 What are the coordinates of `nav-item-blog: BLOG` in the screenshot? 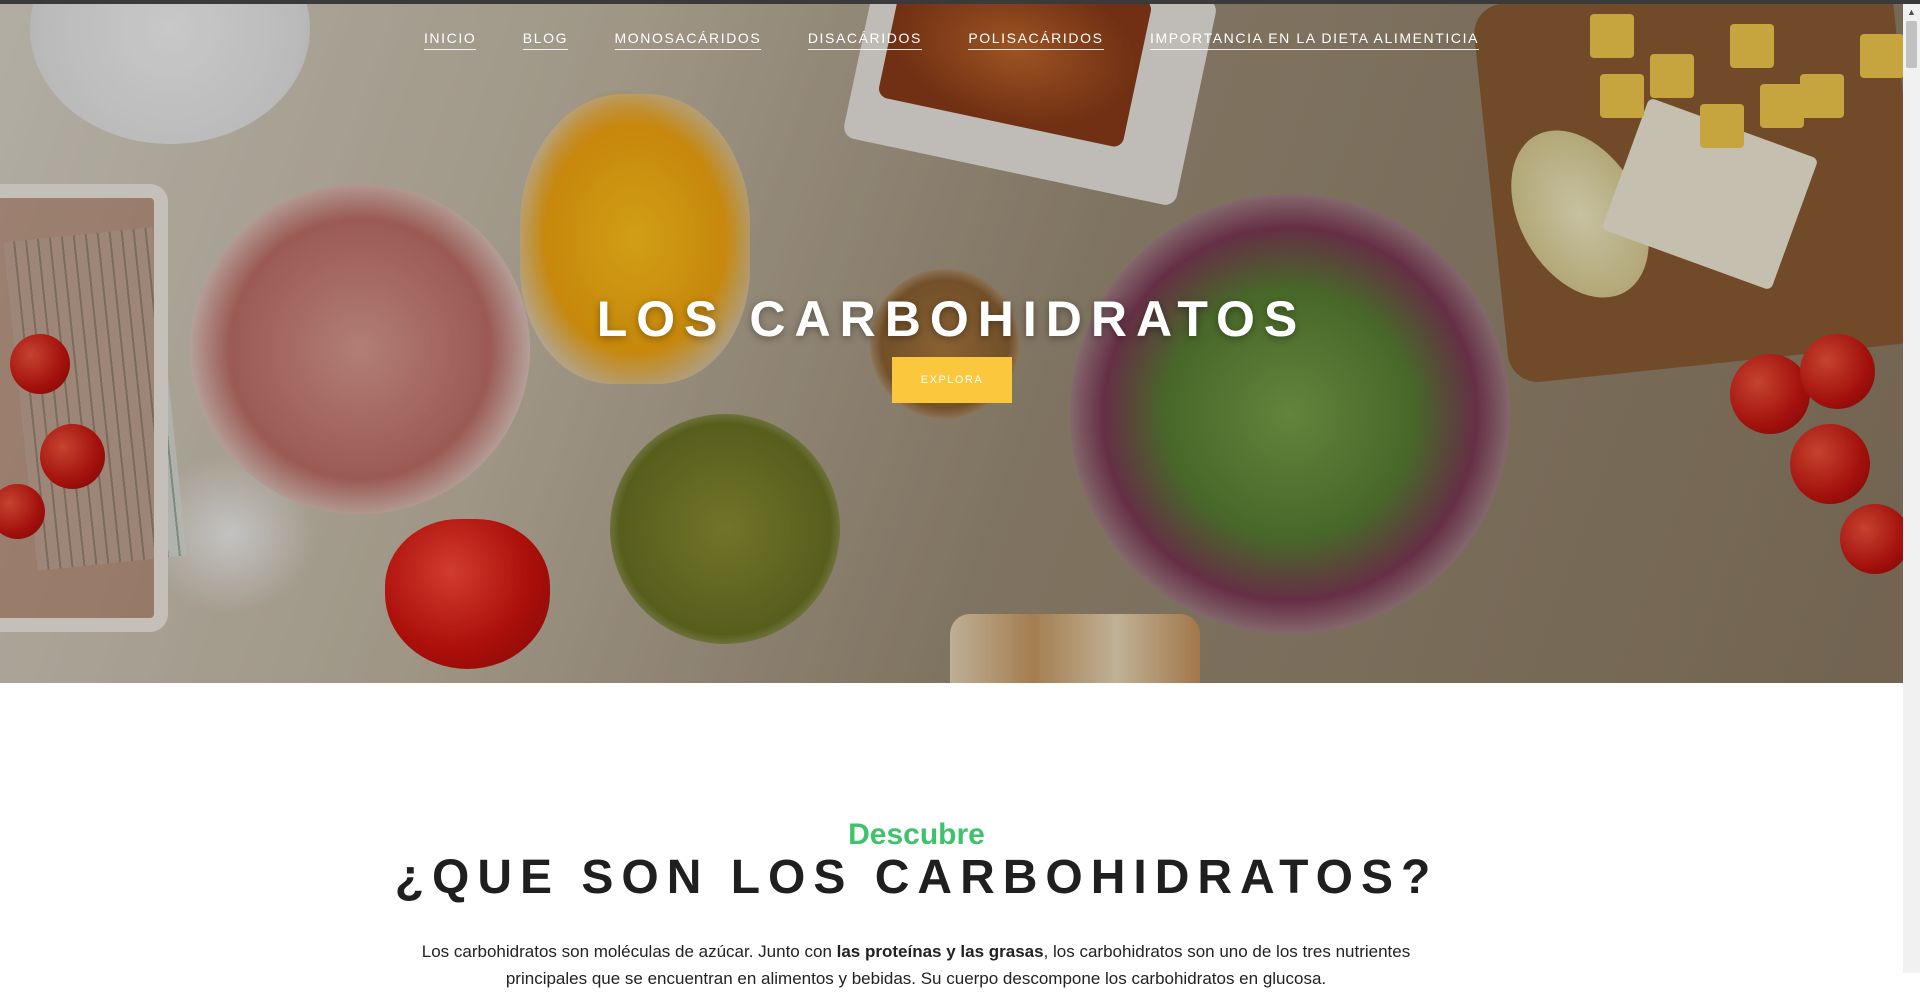 It's located at (545, 40).